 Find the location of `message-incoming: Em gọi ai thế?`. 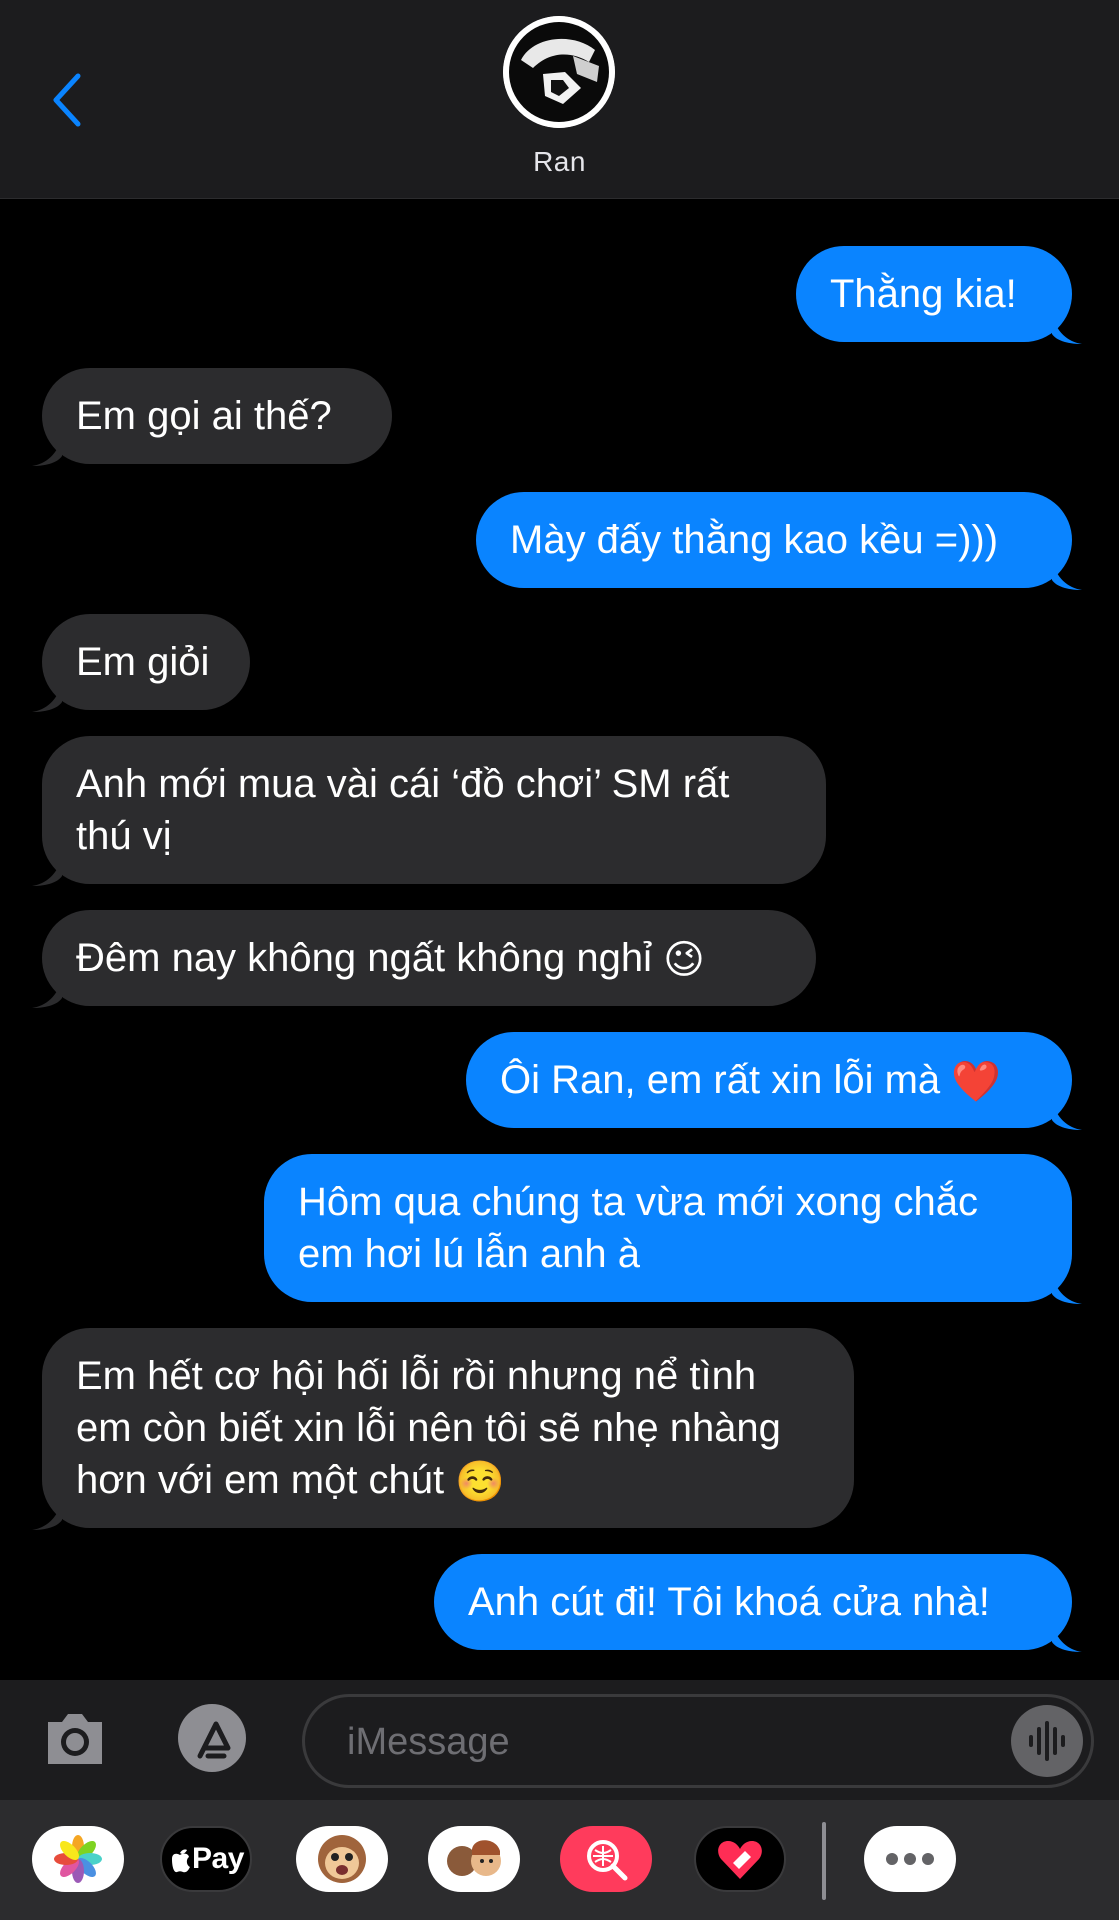

message-incoming: Em gọi ai thế? is located at coordinates (212, 417).